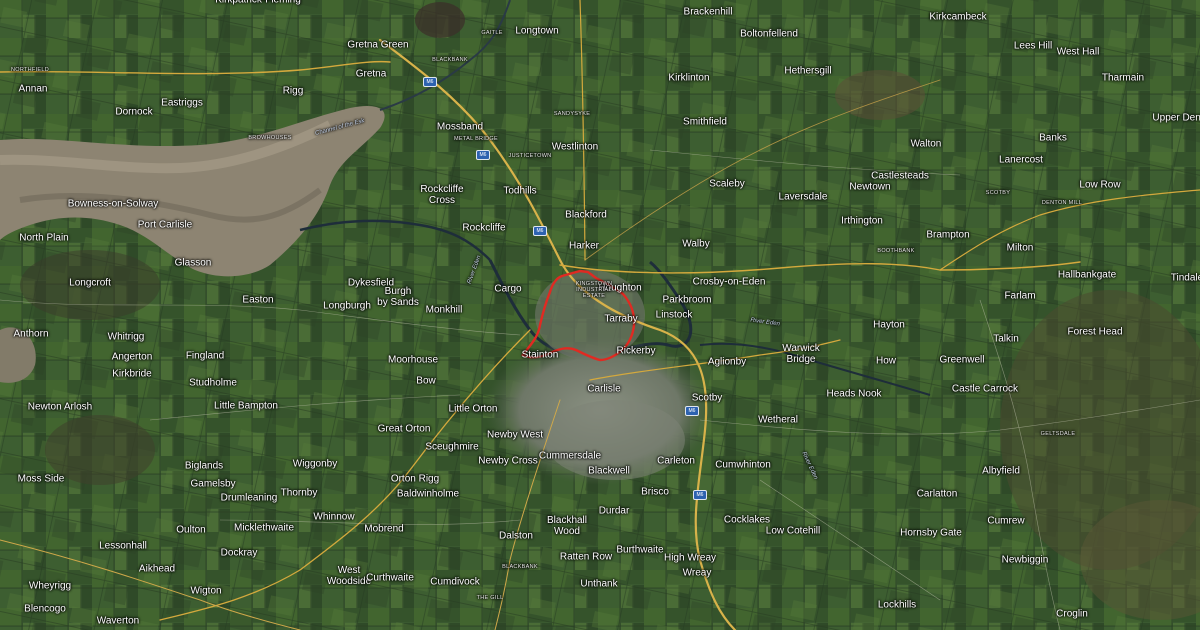 The width and height of the screenshot is (1200, 630). I want to click on place-label-unthank: Unthank, so click(599, 584).